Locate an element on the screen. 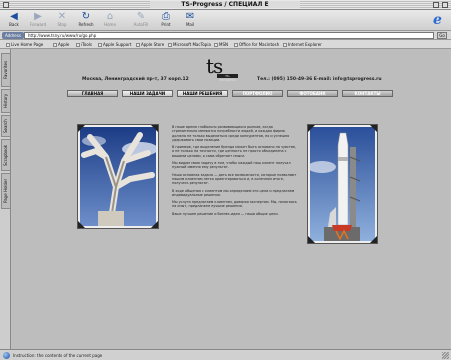 The image size is (451, 360). address-label: Address is located at coordinates (13, 35).